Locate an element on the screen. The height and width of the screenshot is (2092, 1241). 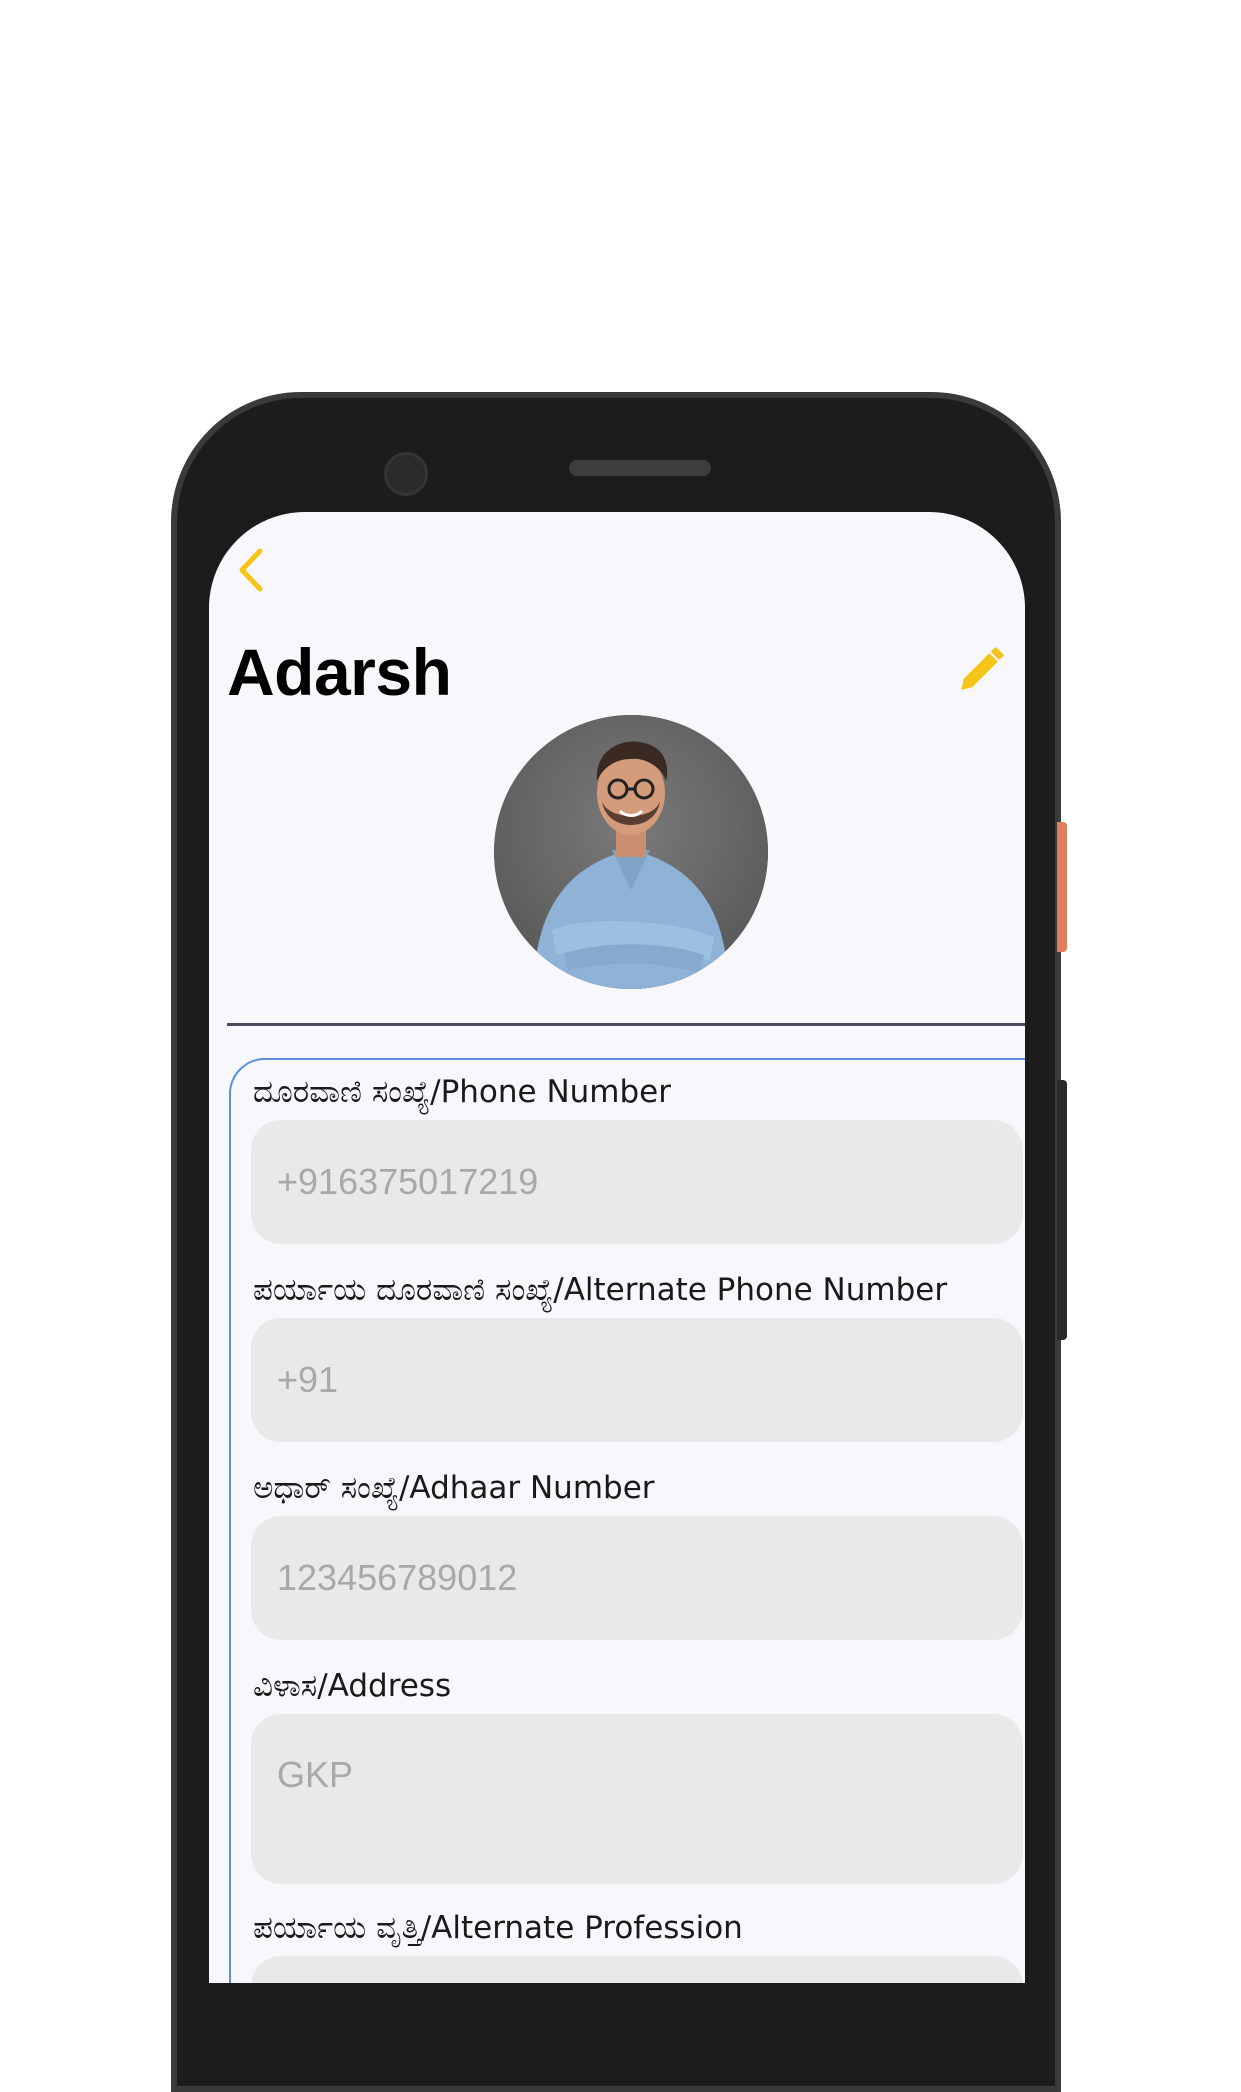
alternate-profession-label: ಪರ್ಯಾಯ ವೃತ್ತಿ/Alternate Profession is located at coordinates (498, 1928).